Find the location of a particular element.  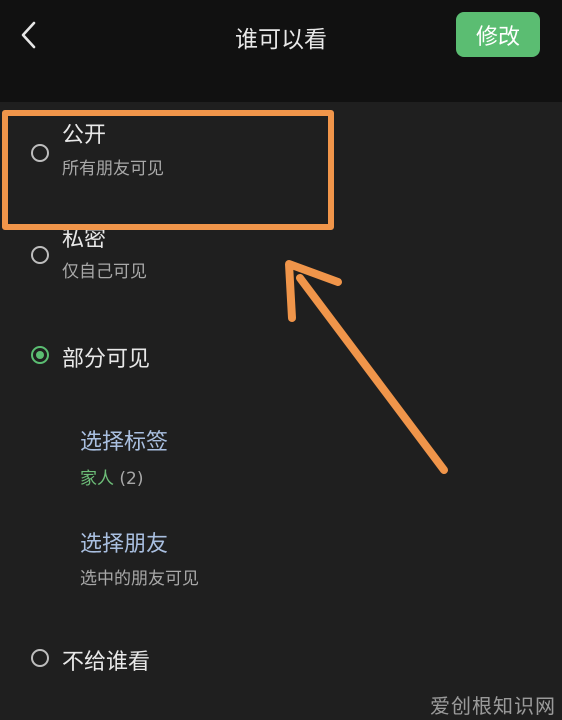

select-tags-detail: 家人 (2) is located at coordinates (112, 476).